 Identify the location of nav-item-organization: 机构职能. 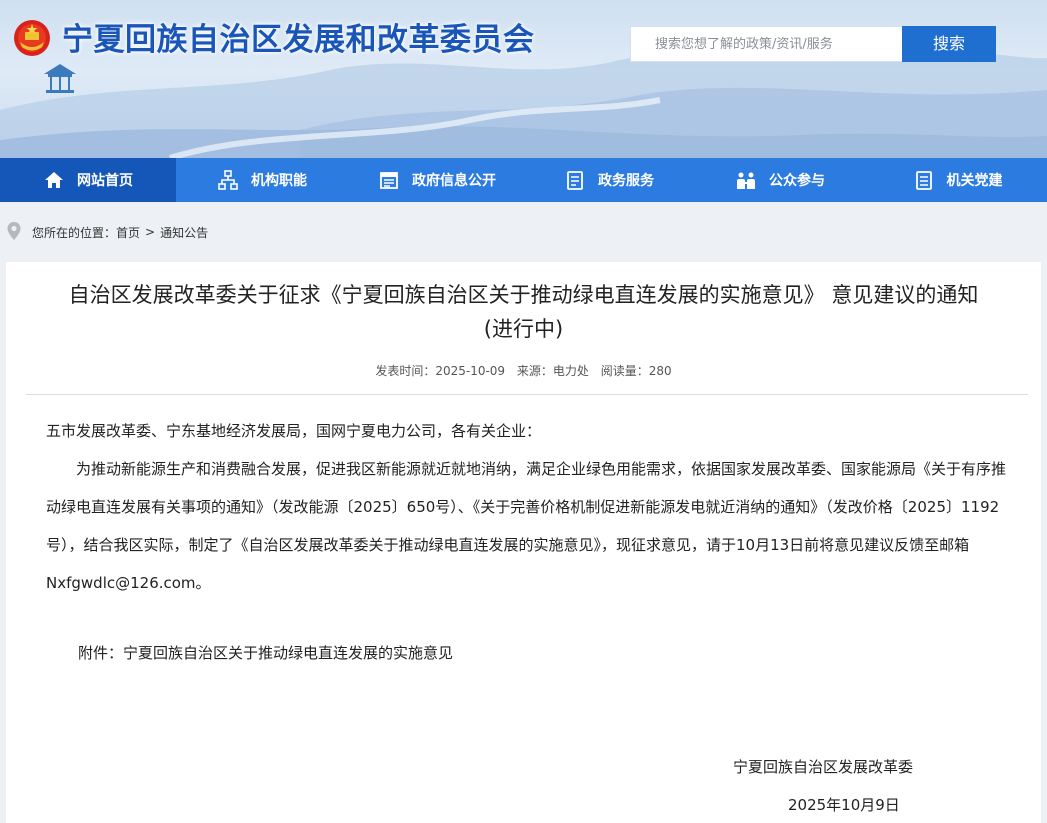
(262, 180).